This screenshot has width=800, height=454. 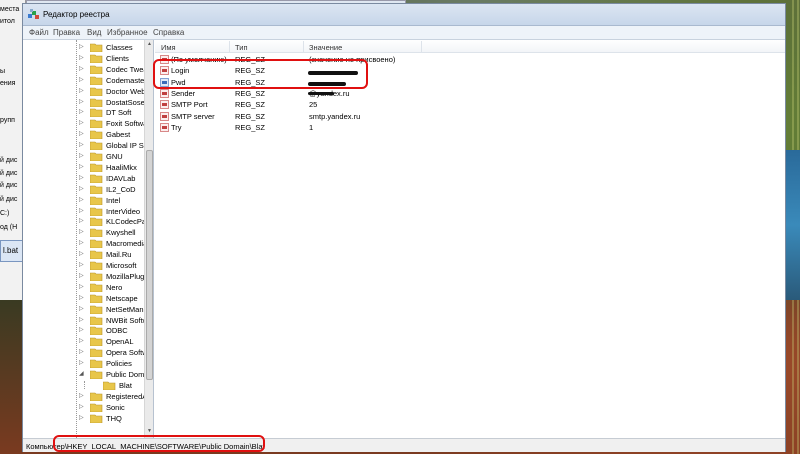 What do you see at coordinates (121, 178) in the screenshot?
I see `tree-item-label: IDAVLab` at bounding box center [121, 178].